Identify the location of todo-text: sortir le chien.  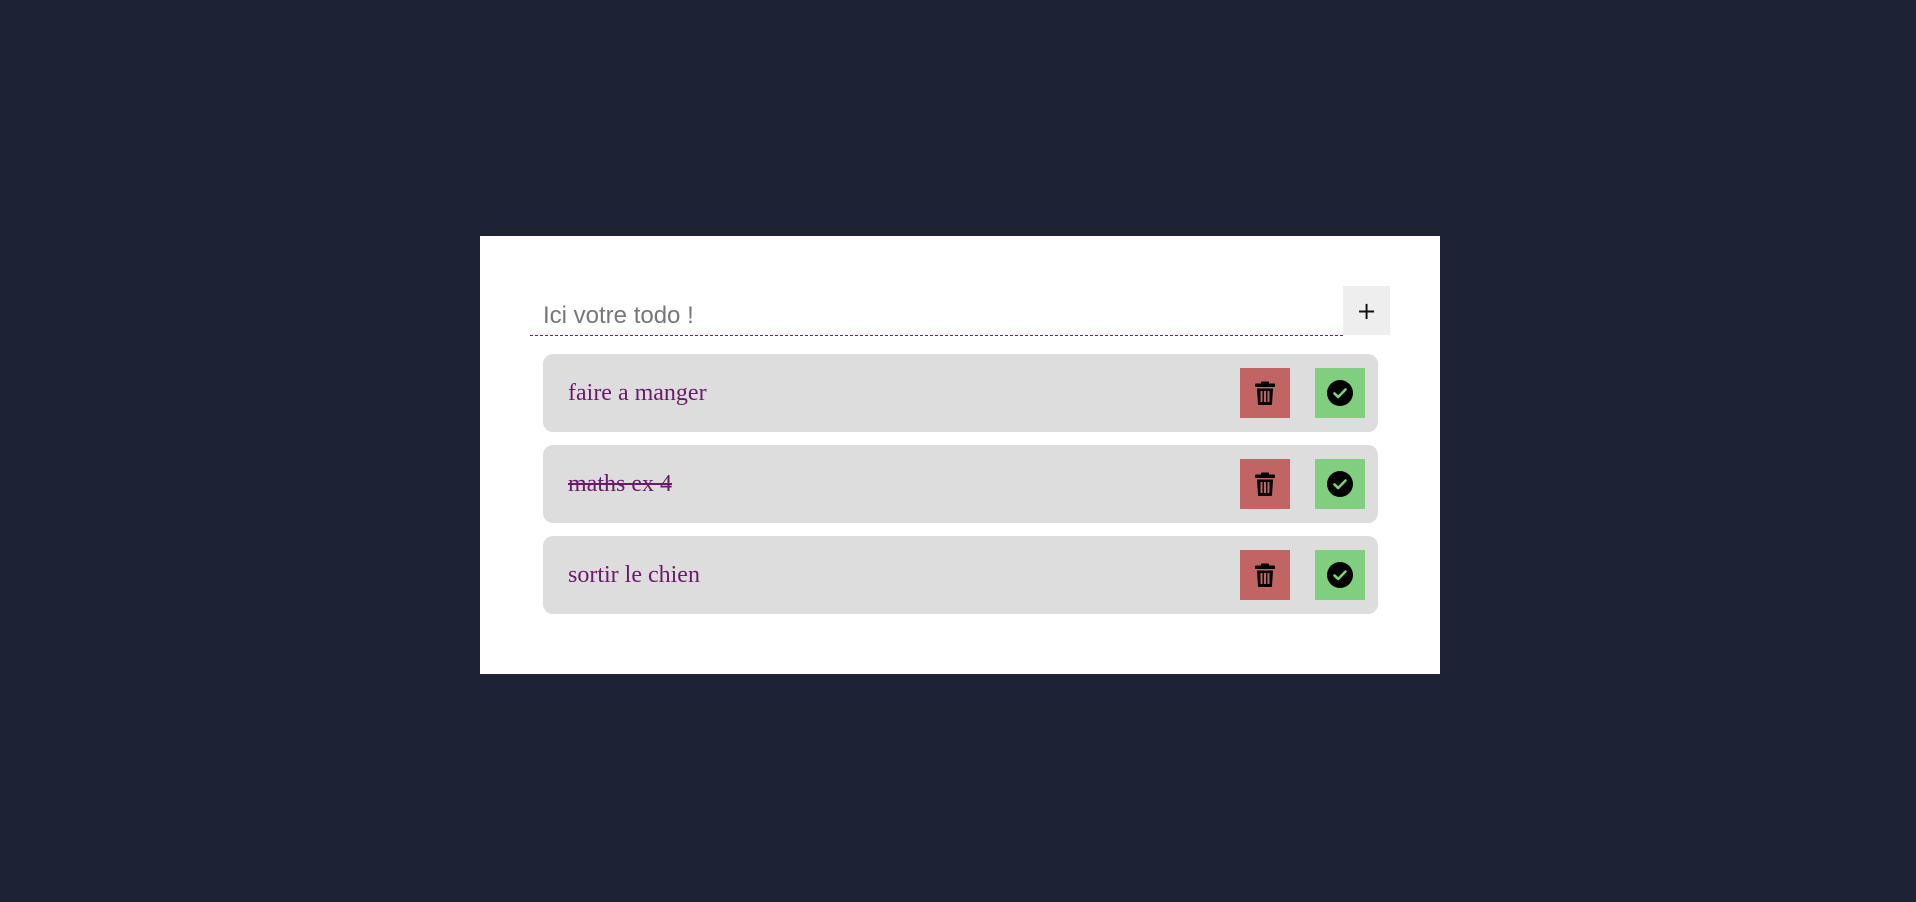
(634, 575).